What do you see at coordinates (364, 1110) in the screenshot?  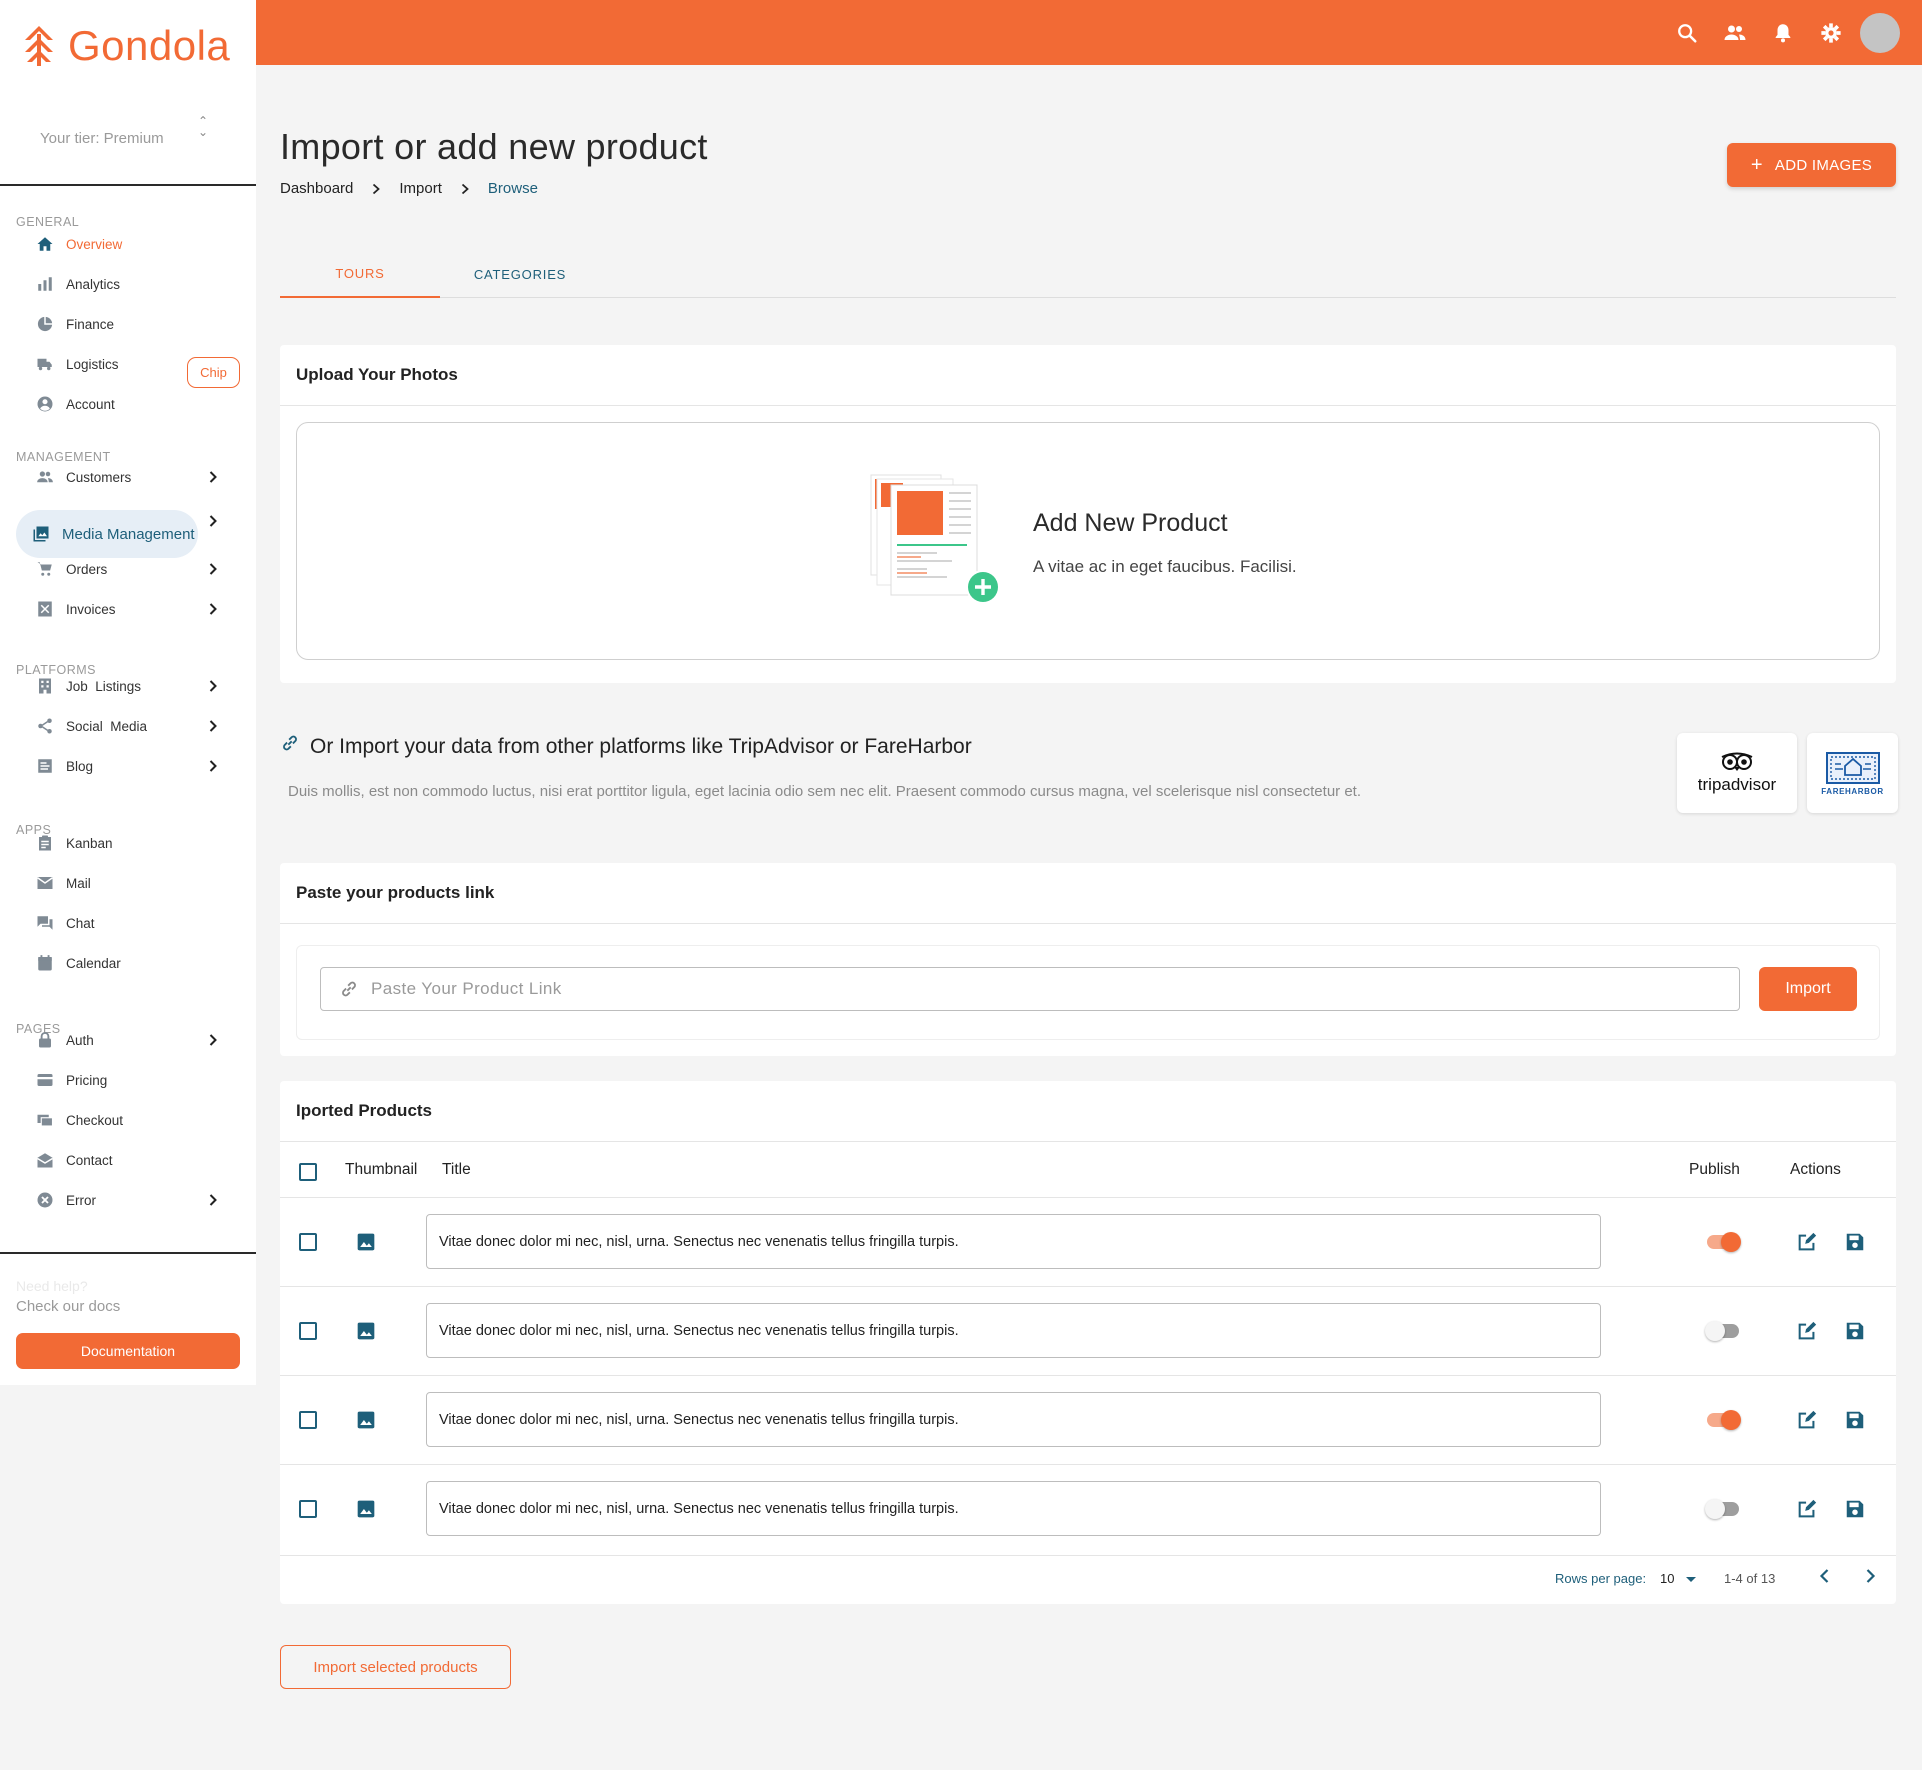 I see `card-title: Iported Products` at bounding box center [364, 1110].